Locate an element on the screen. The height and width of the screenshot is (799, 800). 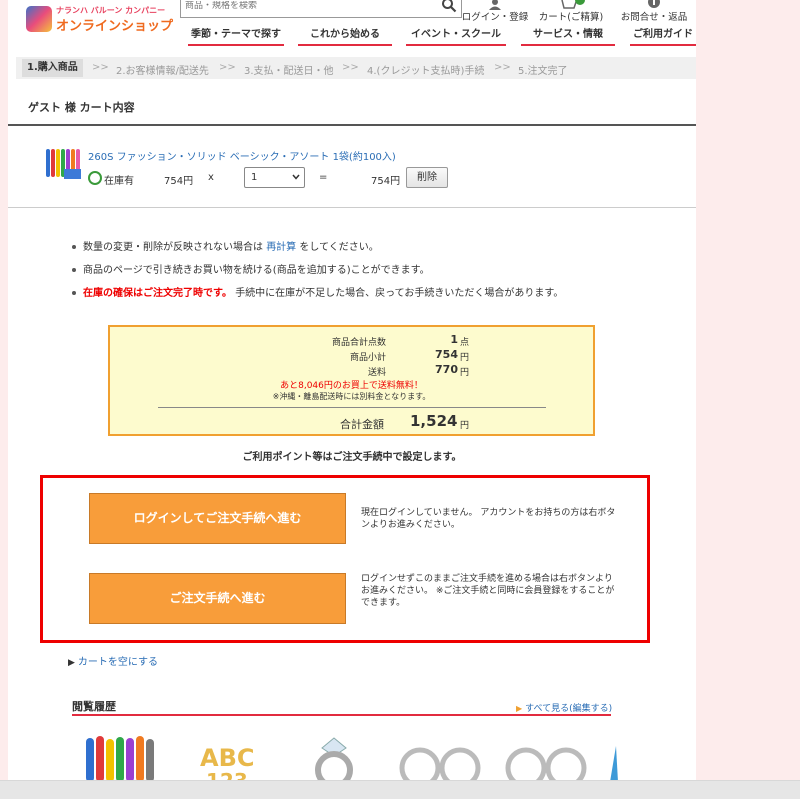
svg-text: ABC is located at coordinates (227, 758).